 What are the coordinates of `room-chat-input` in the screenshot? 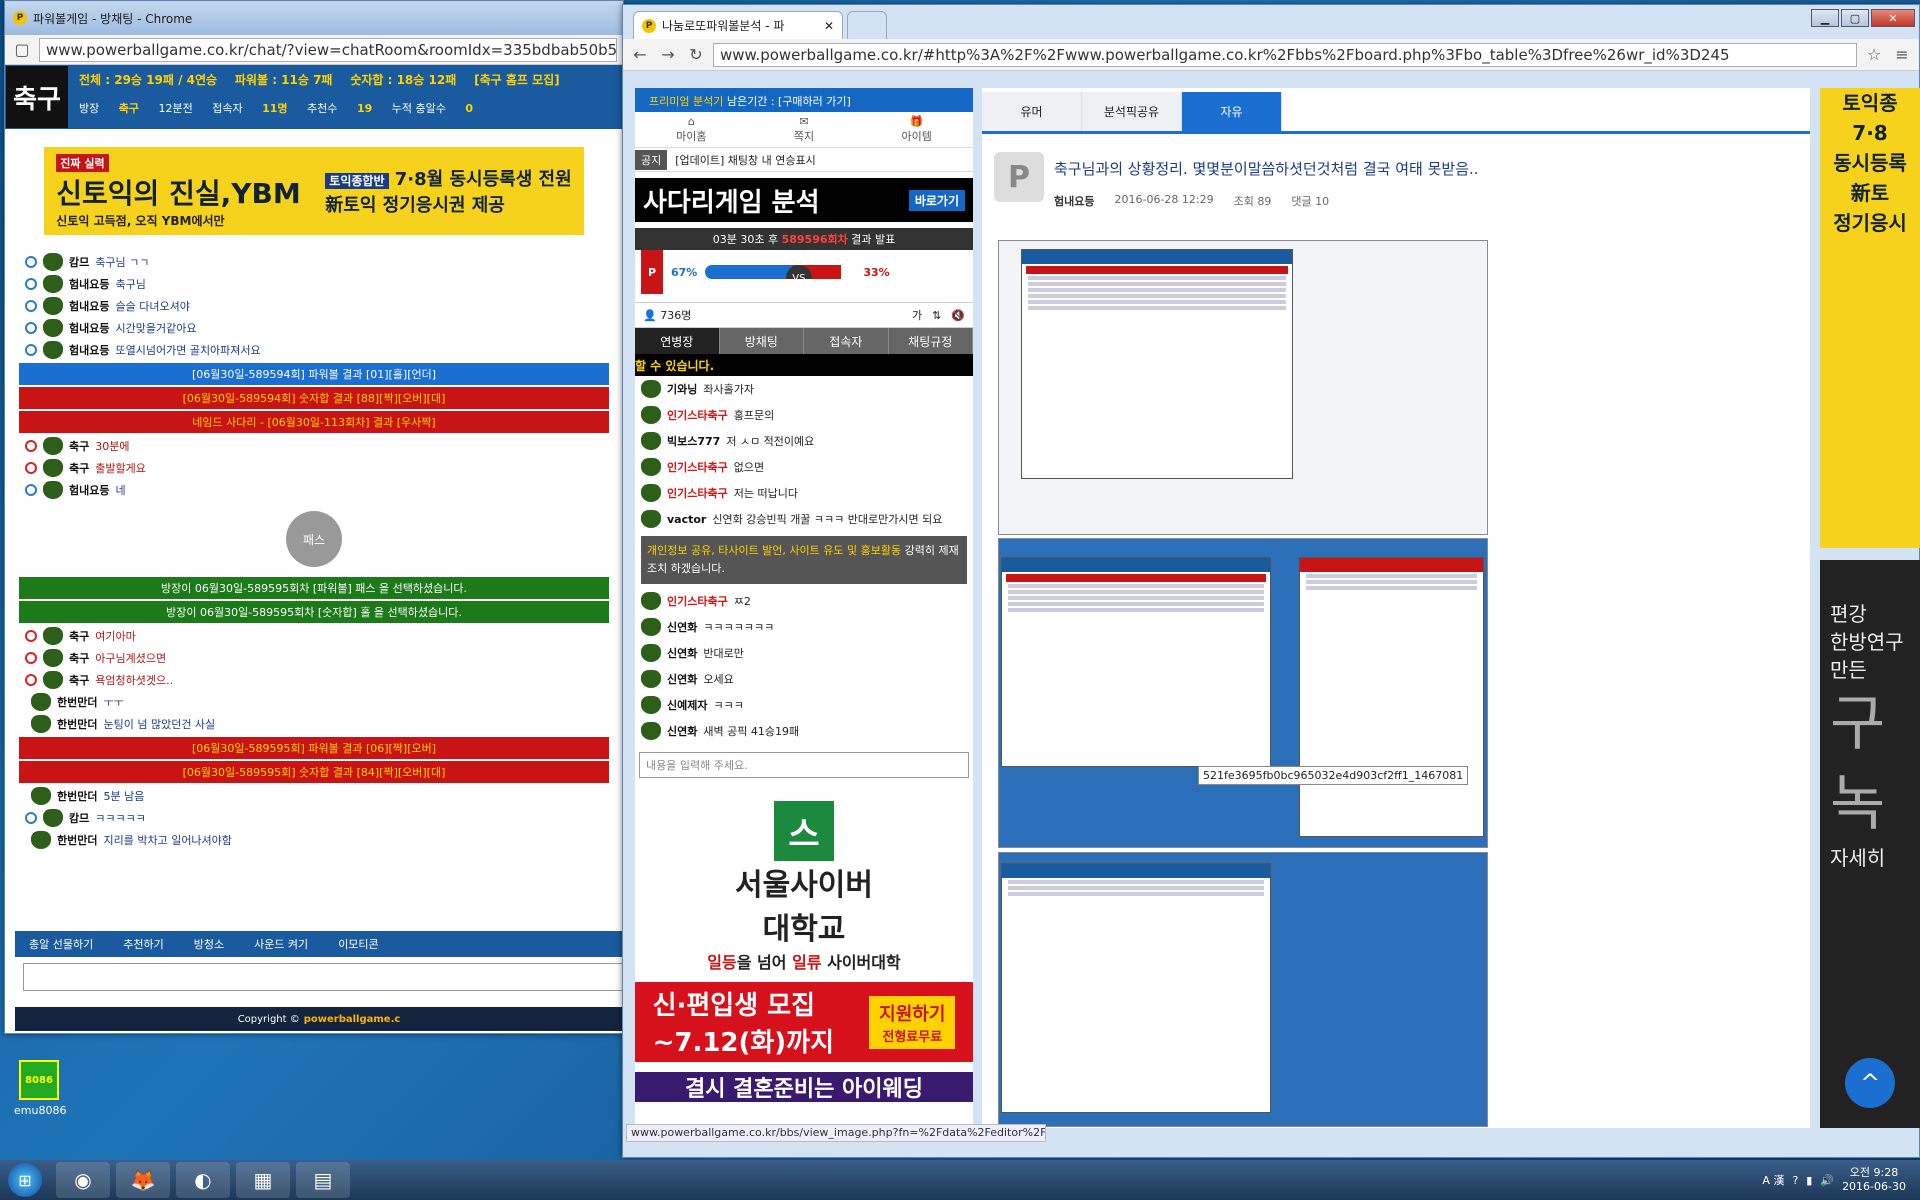 It's located at (323, 977).